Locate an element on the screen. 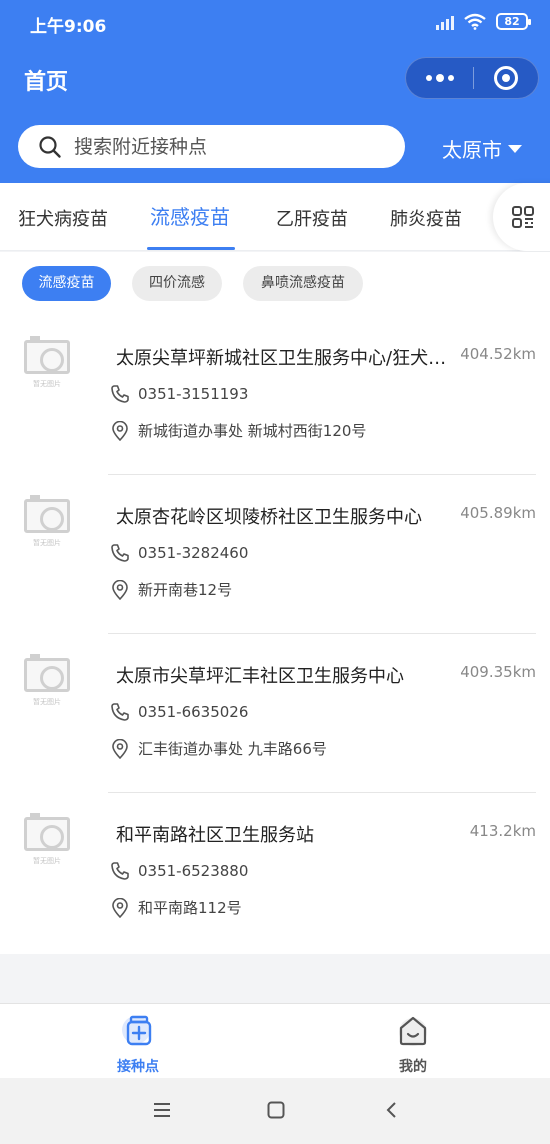  tab-rabies: 狂犬病疫苗 is located at coordinates (63, 218).